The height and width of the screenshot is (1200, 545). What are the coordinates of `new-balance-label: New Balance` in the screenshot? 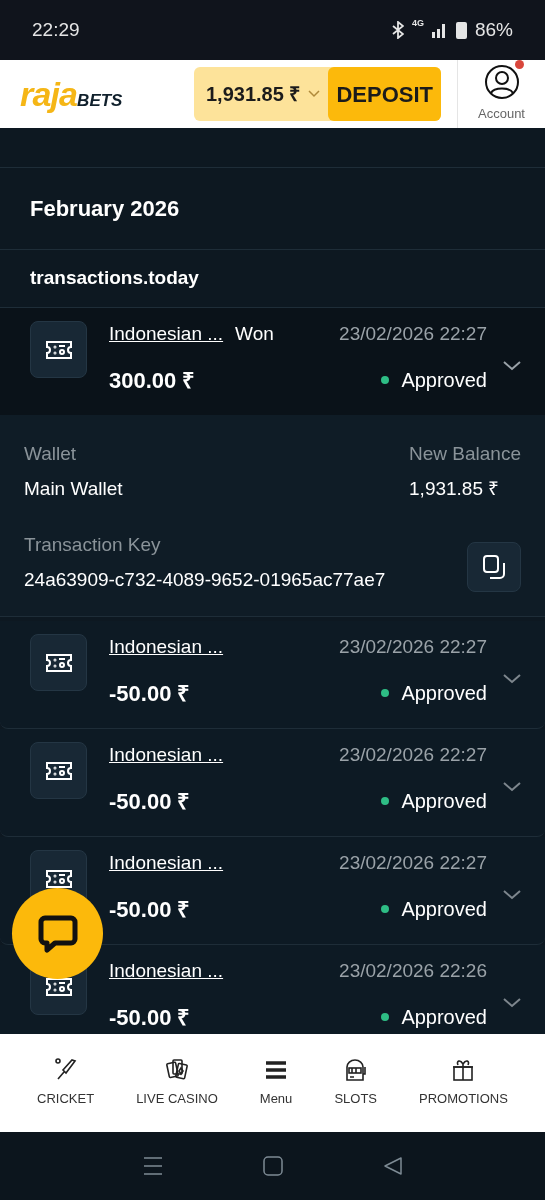 It's located at (465, 454).